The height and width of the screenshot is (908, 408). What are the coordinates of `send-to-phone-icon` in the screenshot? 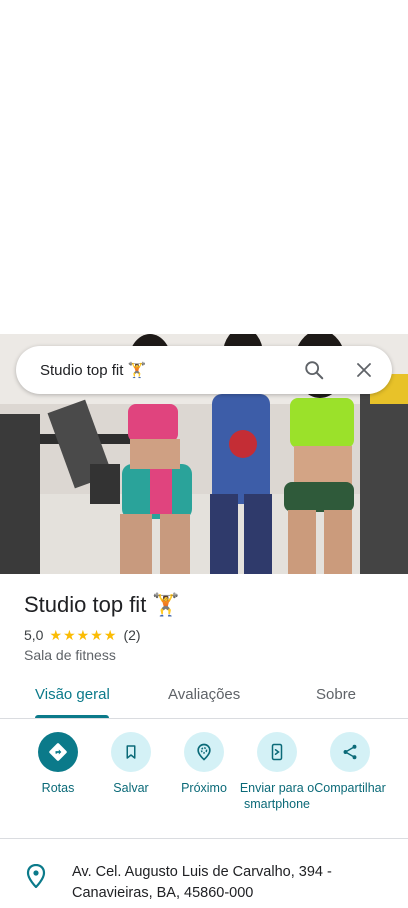 It's located at (277, 752).